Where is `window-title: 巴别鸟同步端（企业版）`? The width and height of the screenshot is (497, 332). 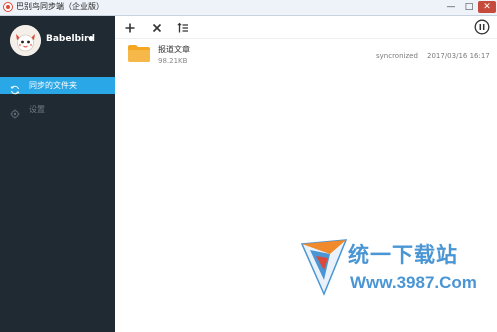 window-title: 巴别鸟同步端（企业版） is located at coordinates (60, 6).